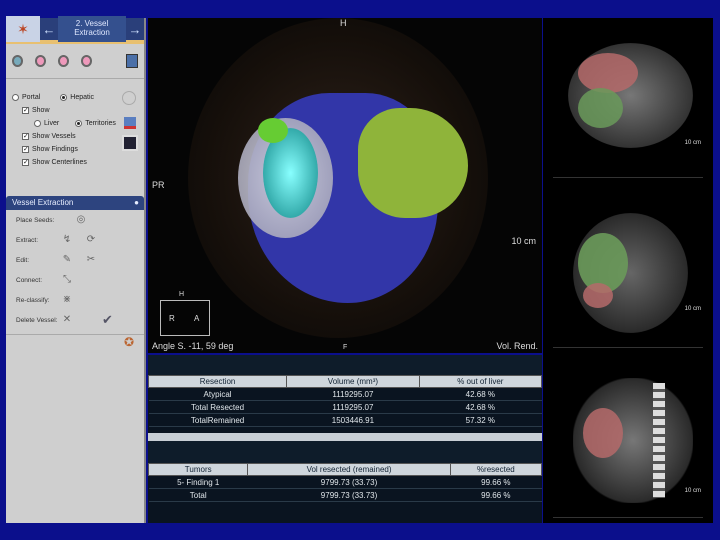 The width and height of the screenshot is (720, 540). Describe the element at coordinates (353, 420) in the screenshot. I see `cell: 1503446.91` at that location.